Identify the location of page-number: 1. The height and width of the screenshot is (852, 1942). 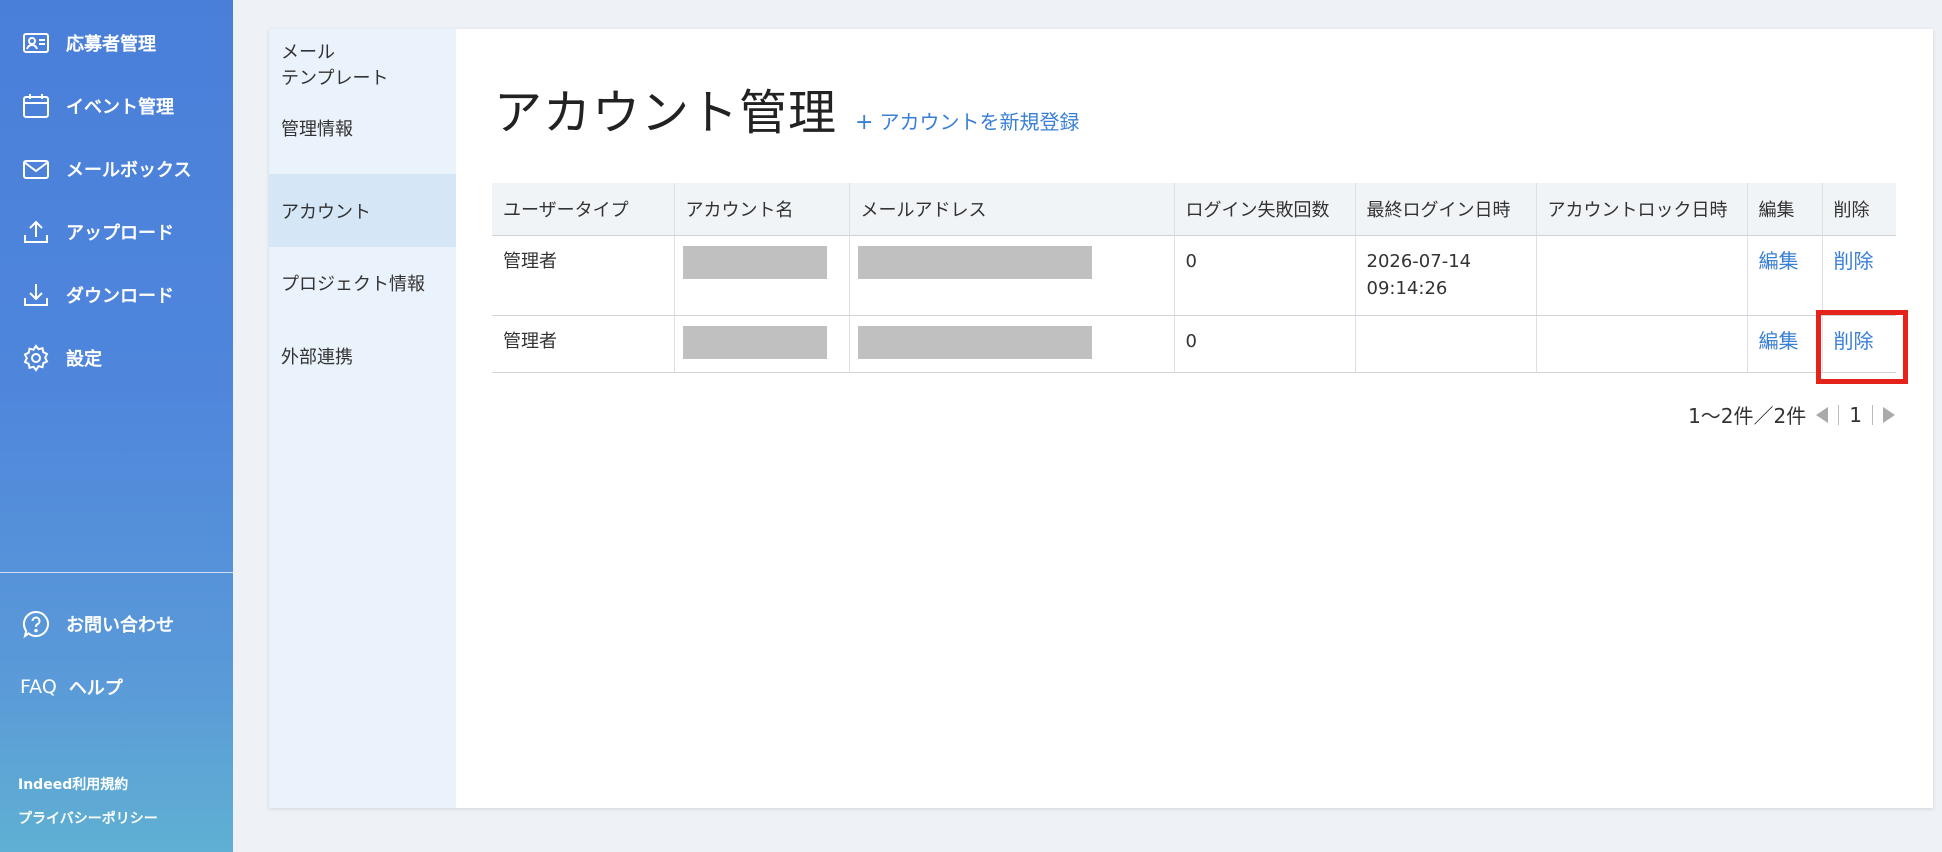
(1855, 415).